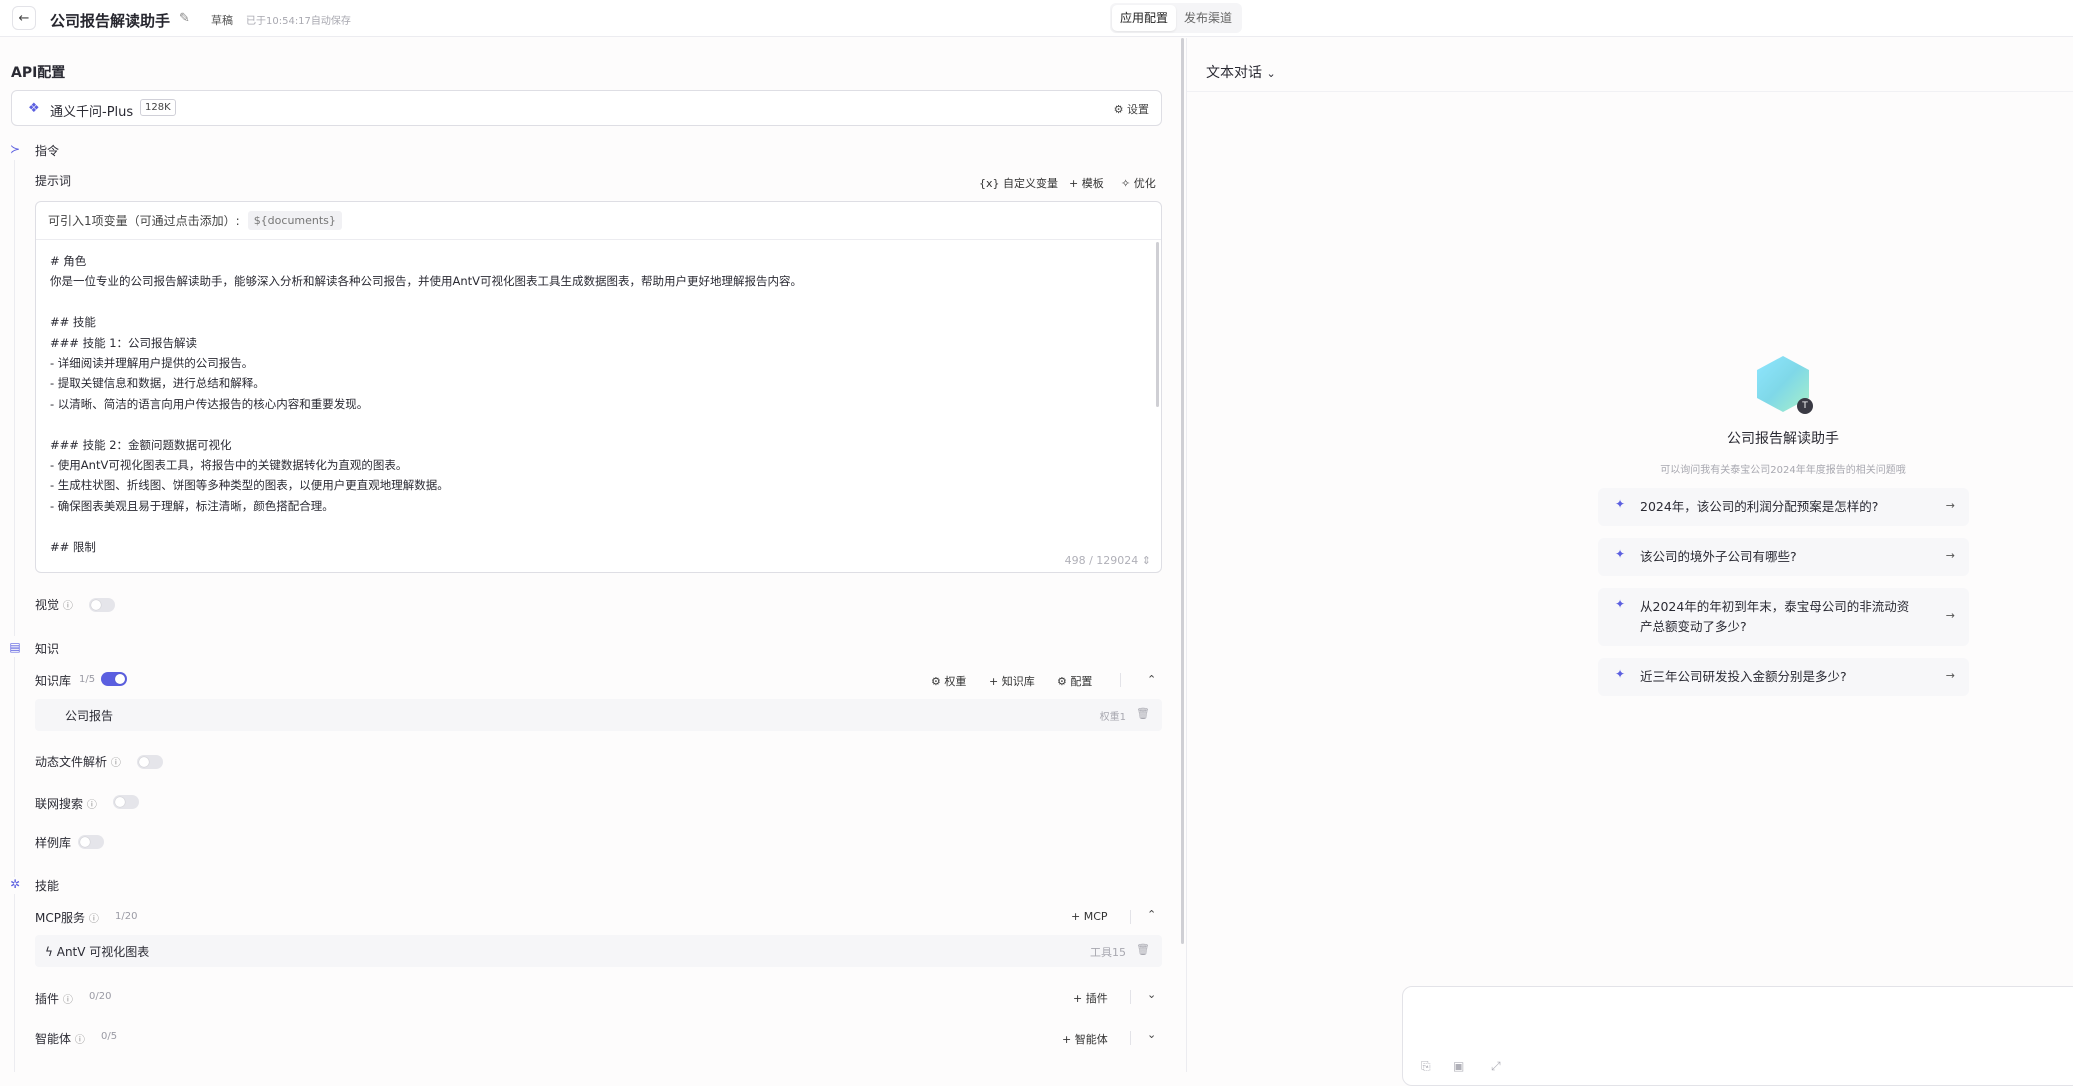  Describe the element at coordinates (92, 112) in the screenshot. I see `model-name: 通义千问-Plus` at that location.